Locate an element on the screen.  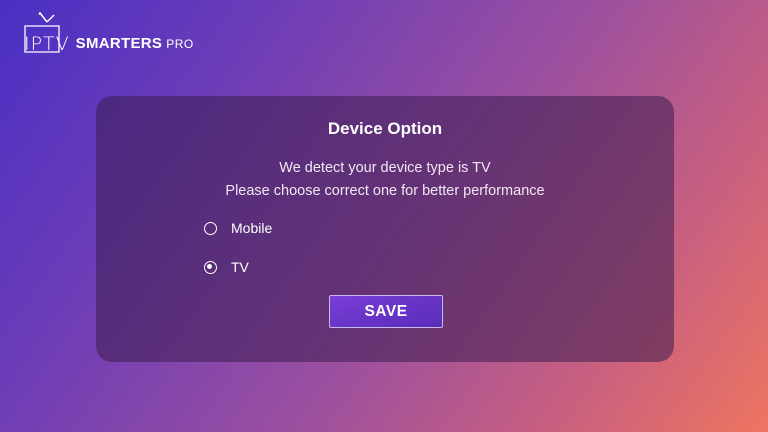
save-button: SAVE is located at coordinates (386, 311).